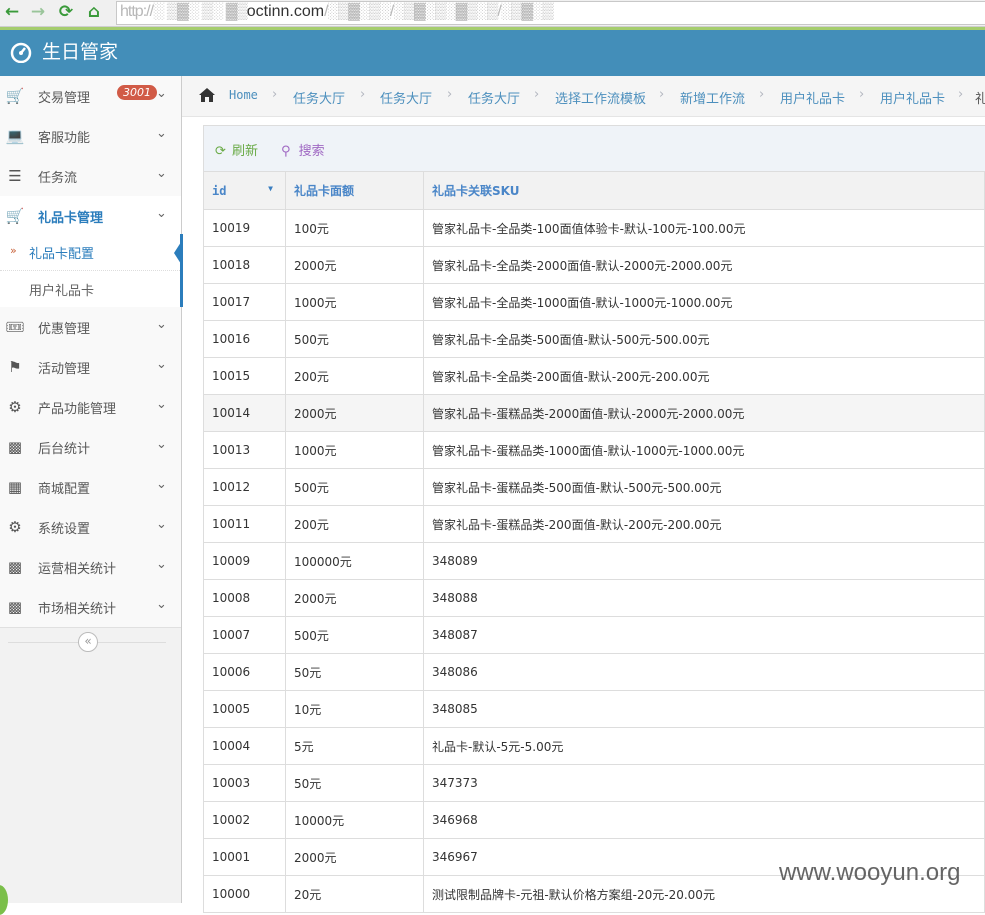 The height and width of the screenshot is (915, 985). What do you see at coordinates (15, 367) in the screenshot?
I see `flag-icon: ⚑` at bounding box center [15, 367].